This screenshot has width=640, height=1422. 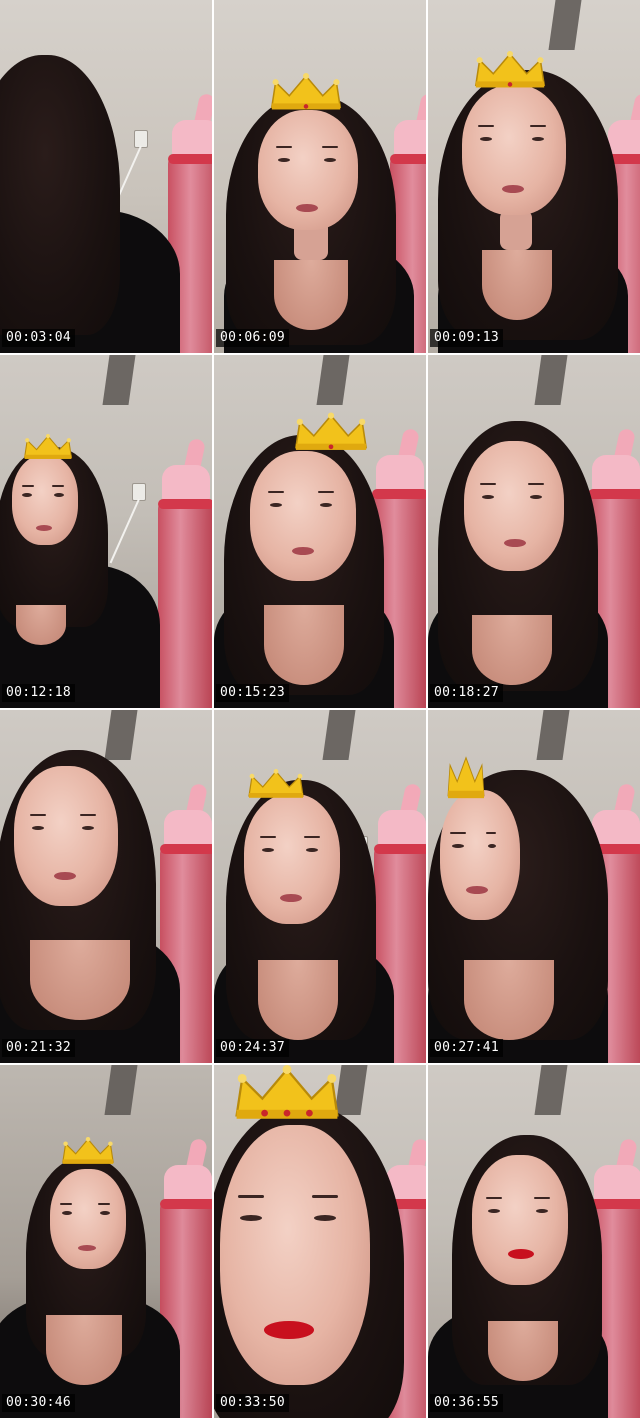 I want to click on video-frame: 00:03:04, so click(x=106, y=176).